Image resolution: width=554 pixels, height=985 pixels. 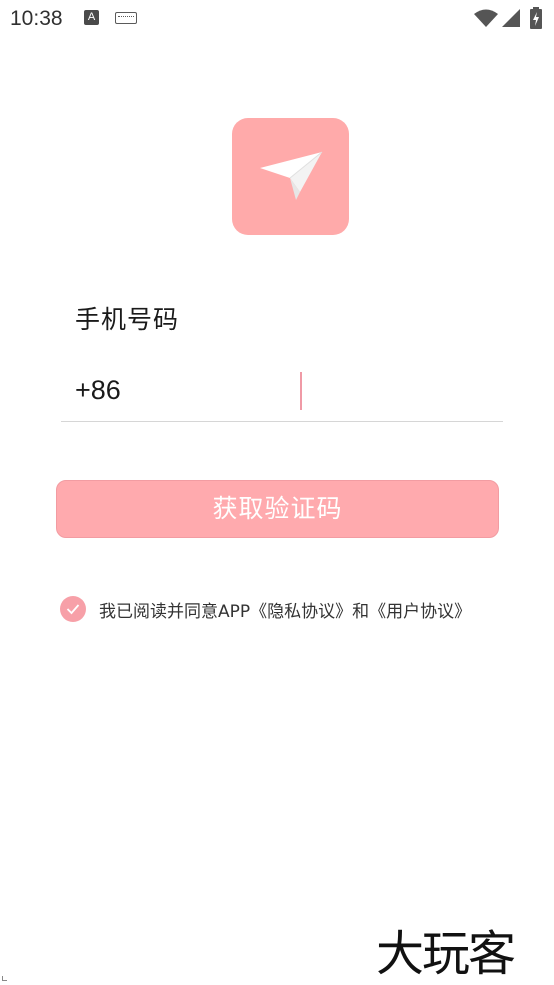 What do you see at coordinates (446, 954) in the screenshot?
I see `watermark-logo: 大玩客` at bounding box center [446, 954].